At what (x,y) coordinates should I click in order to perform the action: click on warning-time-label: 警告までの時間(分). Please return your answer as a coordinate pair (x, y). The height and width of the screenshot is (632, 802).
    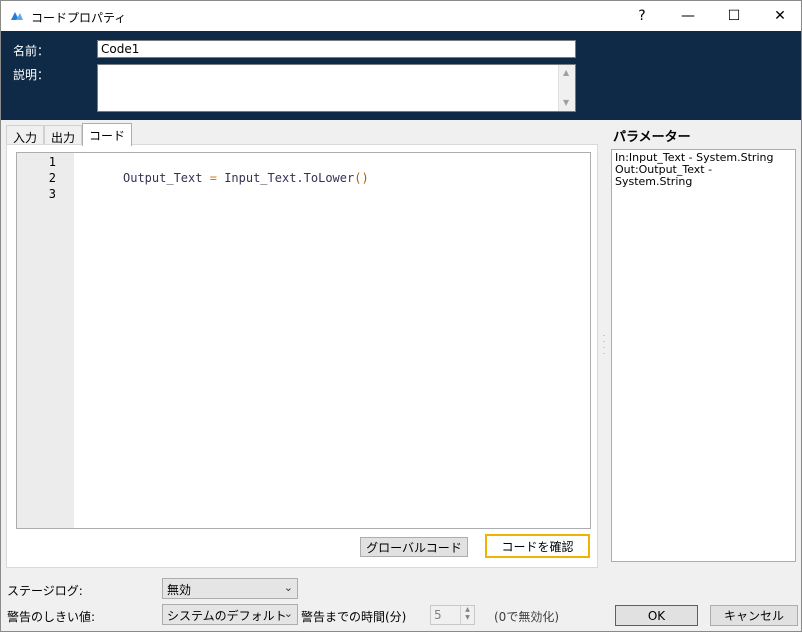
    Looking at the image, I should click on (354, 617).